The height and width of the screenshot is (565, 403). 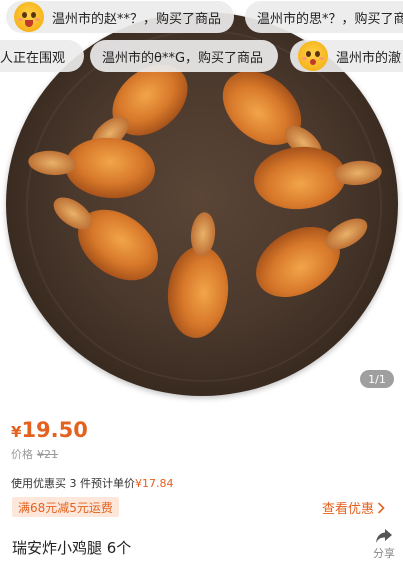 I want to click on discount-unit-price: ¥17.84, so click(x=154, y=483).